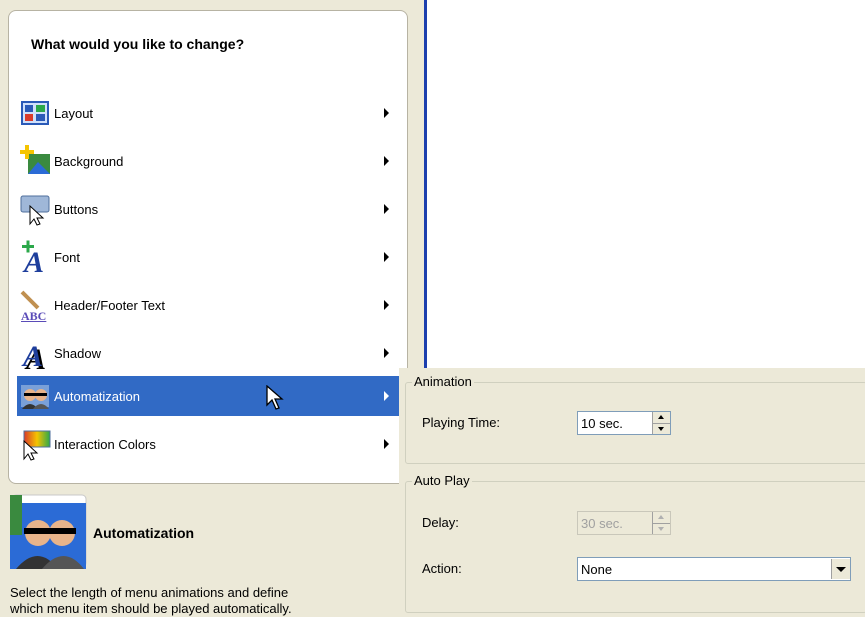  I want to click on playing-time-value: 10 sec., so click(602, 423).